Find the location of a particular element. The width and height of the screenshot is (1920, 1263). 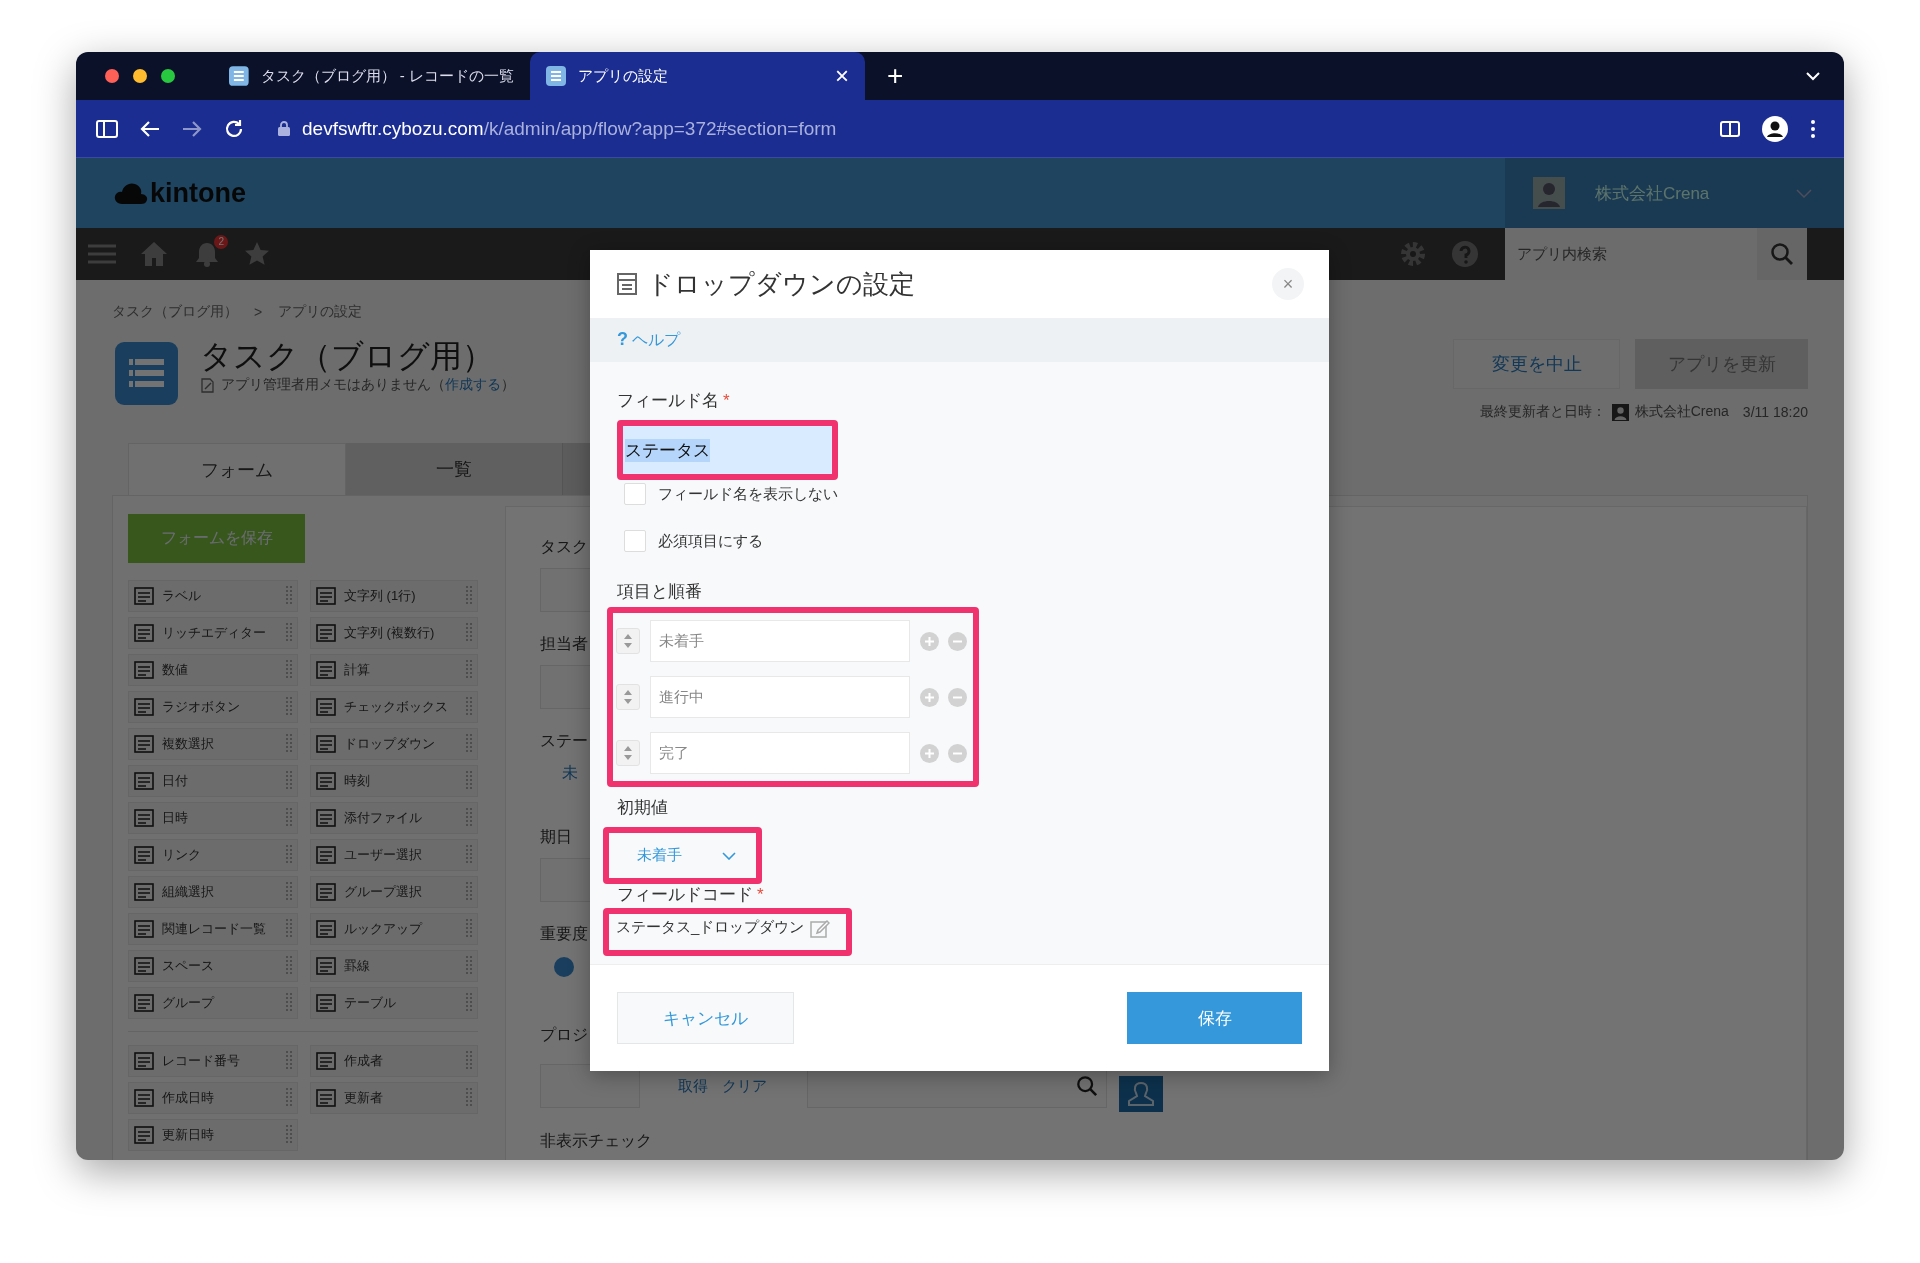

back-icon is located at coordinates (150, 128).